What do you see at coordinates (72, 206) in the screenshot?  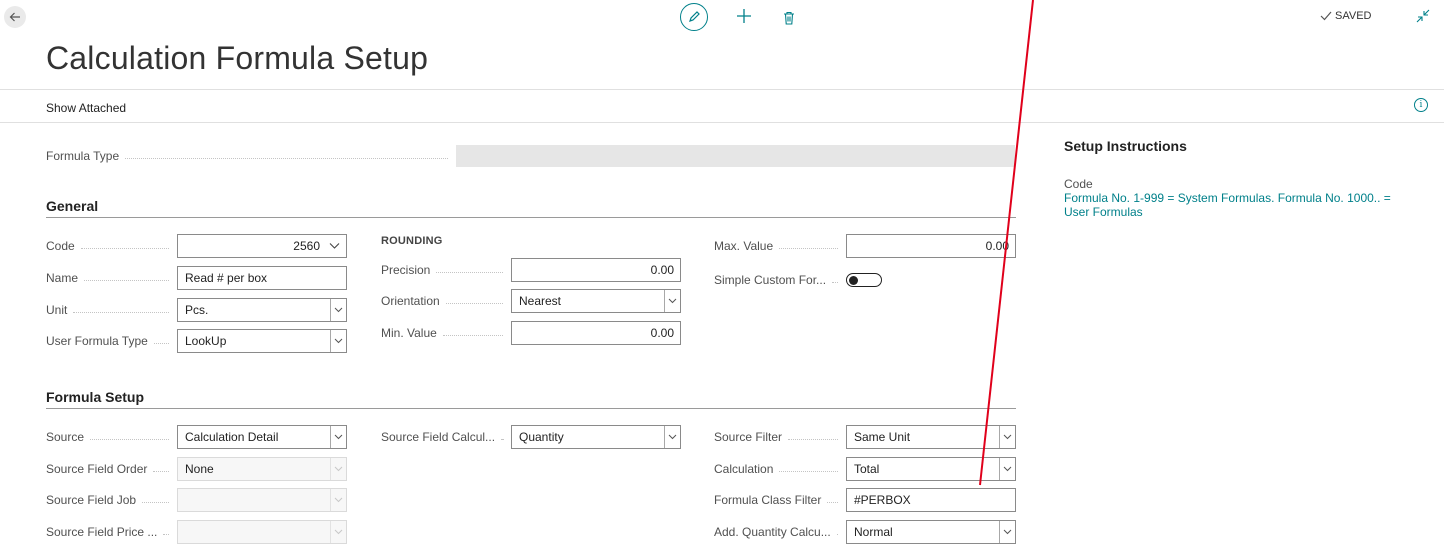 I see `general-section-title: General` at bounding box center [72, 206].